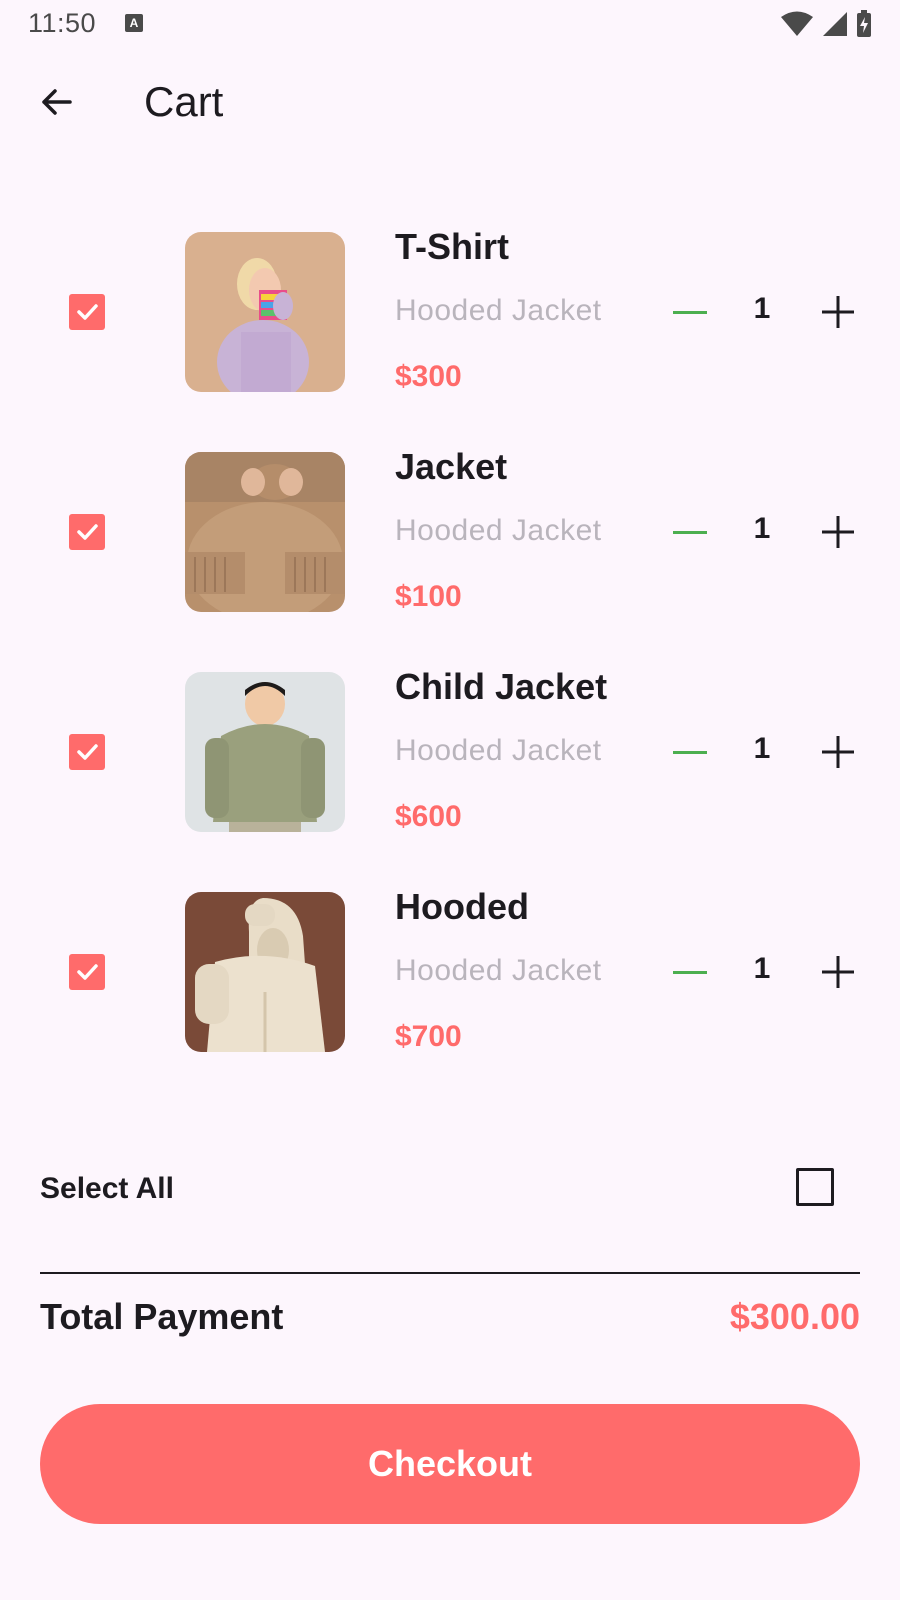  What do you see at coordinates (794, 1316) in the screenshot?
I see `total-value: $300.00` at bounding box center [794, 1316].